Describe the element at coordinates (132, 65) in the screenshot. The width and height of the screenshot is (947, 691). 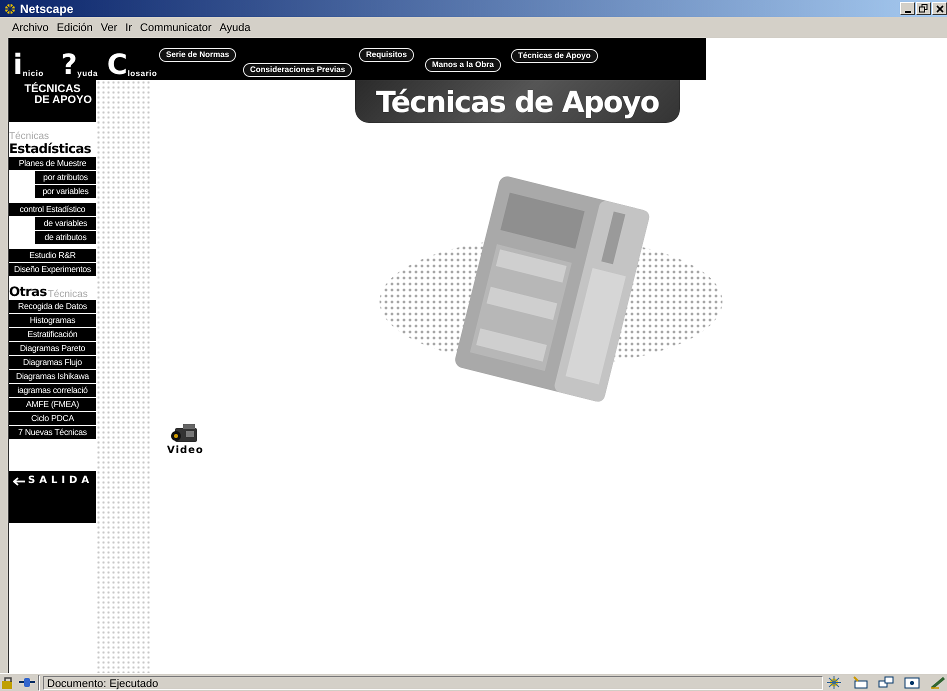
I see `toolbar-link: C losario` at that location.